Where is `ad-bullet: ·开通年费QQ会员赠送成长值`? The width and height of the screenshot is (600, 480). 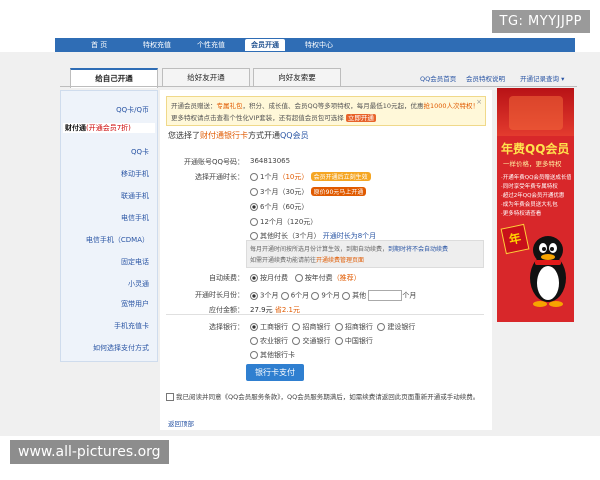
ad-bullet: ·开通年费QQ会员赠送成长值 is located at coordinates (536, 178).